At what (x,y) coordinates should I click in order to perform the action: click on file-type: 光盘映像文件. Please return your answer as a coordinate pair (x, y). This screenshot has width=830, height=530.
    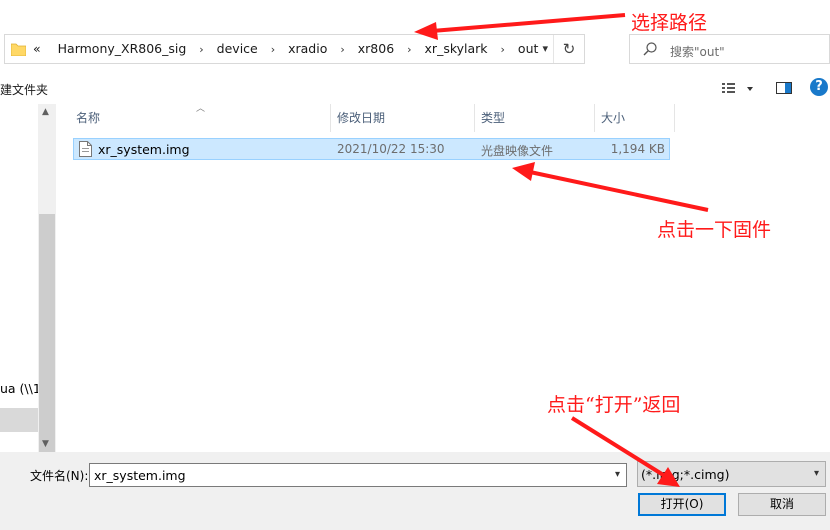
    Looking at the image, I should click on (517, 151).